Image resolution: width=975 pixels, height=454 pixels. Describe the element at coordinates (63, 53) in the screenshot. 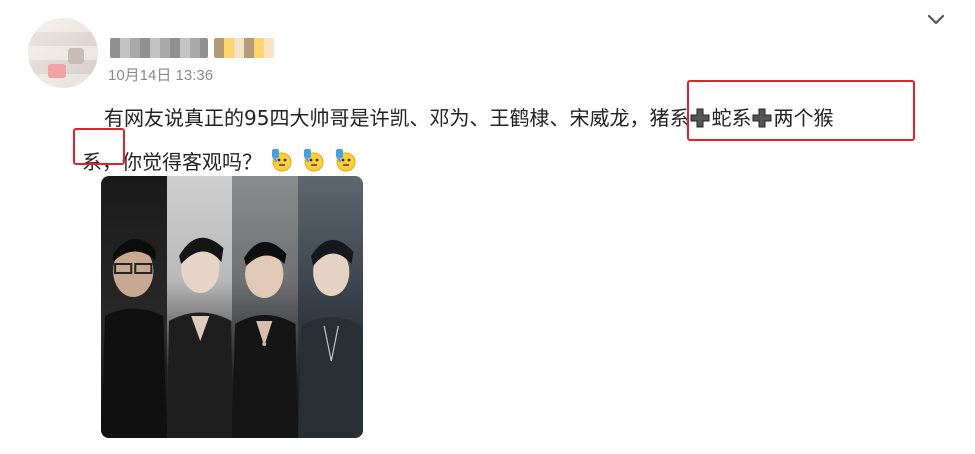

I see `post-avatar` at that location.